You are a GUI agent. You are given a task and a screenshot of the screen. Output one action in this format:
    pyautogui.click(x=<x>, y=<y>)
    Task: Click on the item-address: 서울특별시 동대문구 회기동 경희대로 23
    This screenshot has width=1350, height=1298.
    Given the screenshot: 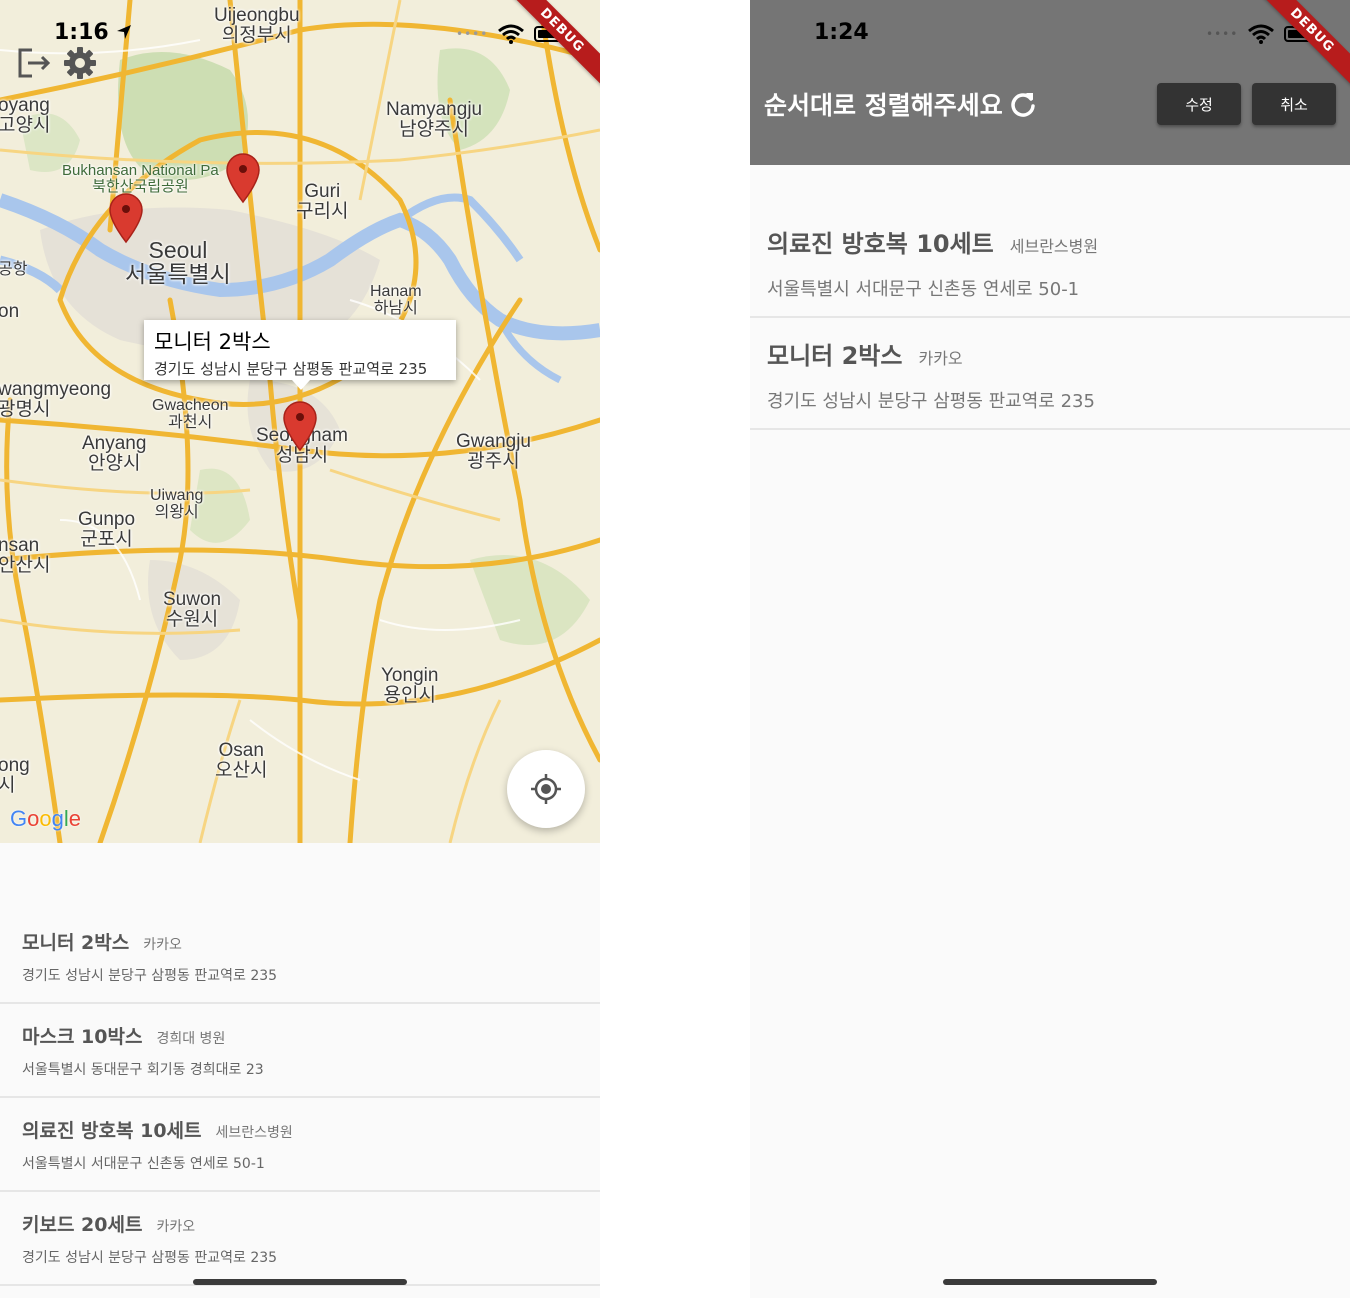 What is the action you would take?
    pyautogui.click(x=143, y=1070)
    